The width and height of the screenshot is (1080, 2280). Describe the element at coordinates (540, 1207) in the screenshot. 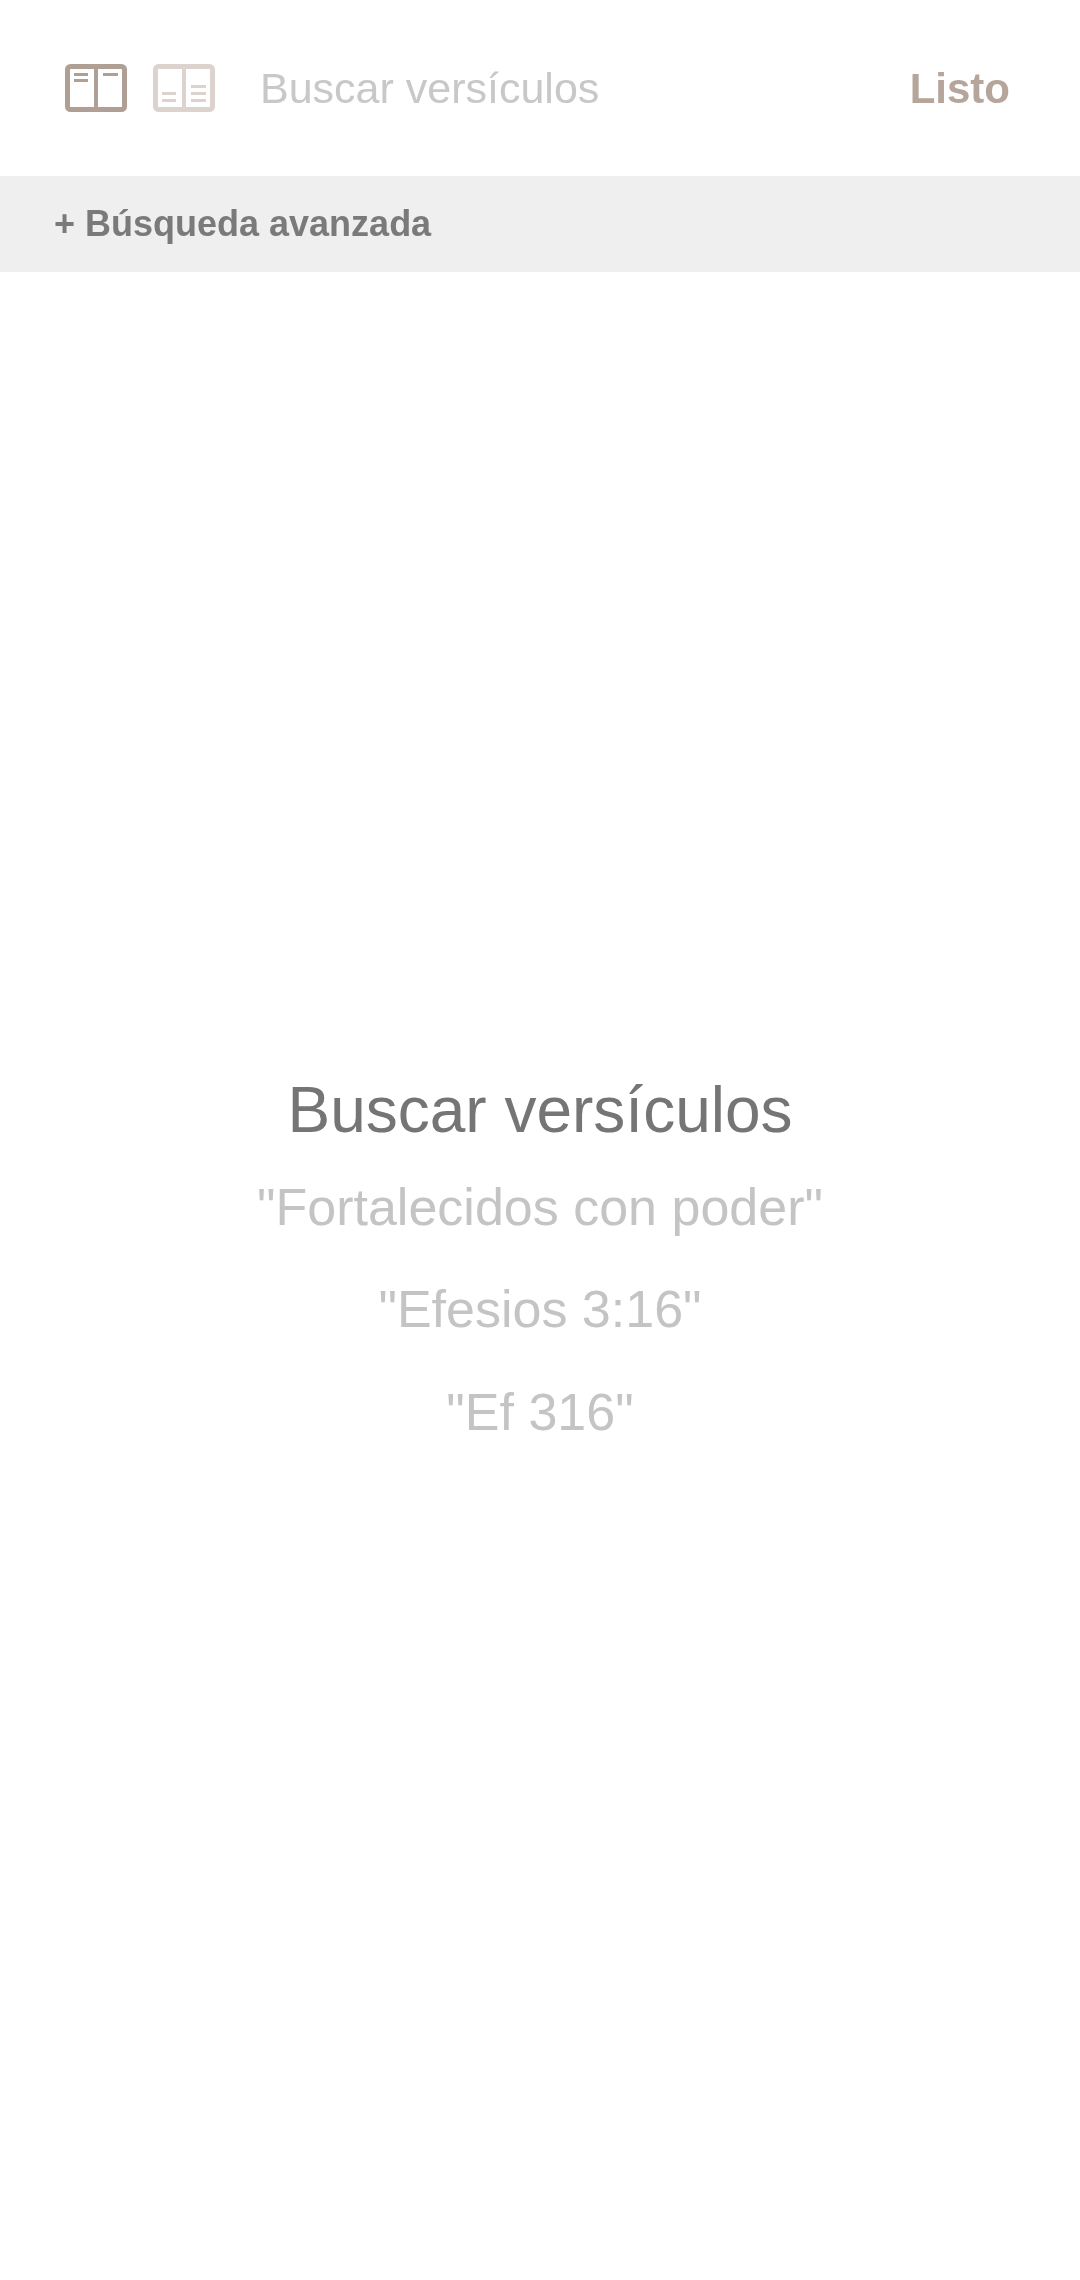

I see `example-query: "Fortalecidos con poder"` at that location.